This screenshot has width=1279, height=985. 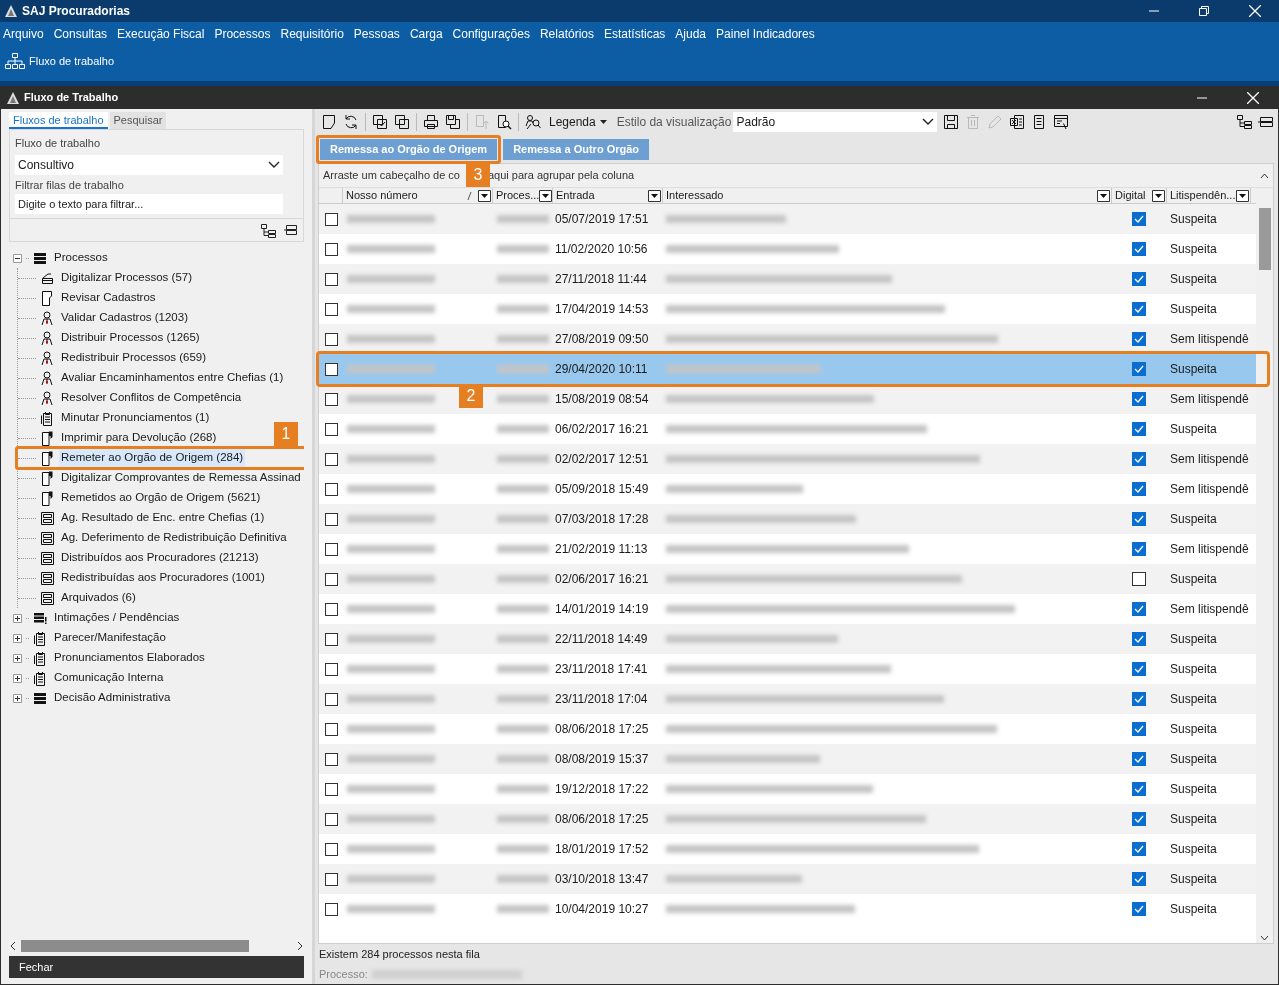 What do you see at coordinates (135, 945) in the screenshot?
I see `horizontal-scrollbar` at bounding box center [135, 945].